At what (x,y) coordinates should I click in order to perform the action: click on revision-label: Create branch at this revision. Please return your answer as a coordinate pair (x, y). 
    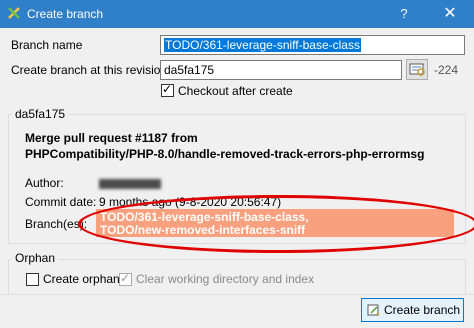
    Looking at the image, I should click on (89, 70).